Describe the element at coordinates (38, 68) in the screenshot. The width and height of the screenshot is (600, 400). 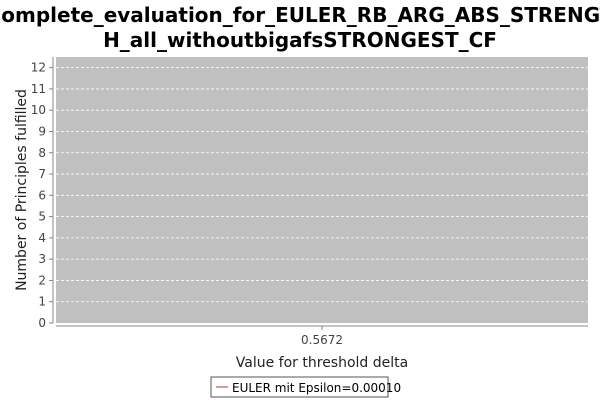
I see `y-tick-label: 12` at that location.